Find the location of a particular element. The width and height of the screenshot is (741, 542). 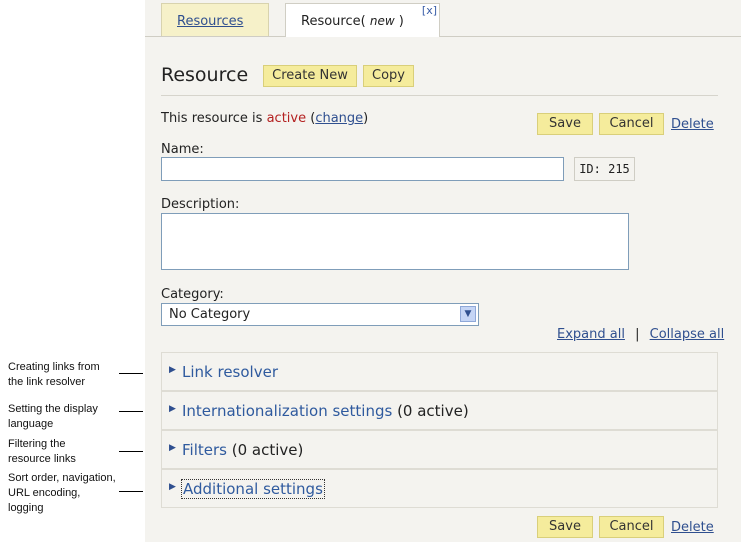

annotation-line: Setting the display is located at coordinates (53, 409).